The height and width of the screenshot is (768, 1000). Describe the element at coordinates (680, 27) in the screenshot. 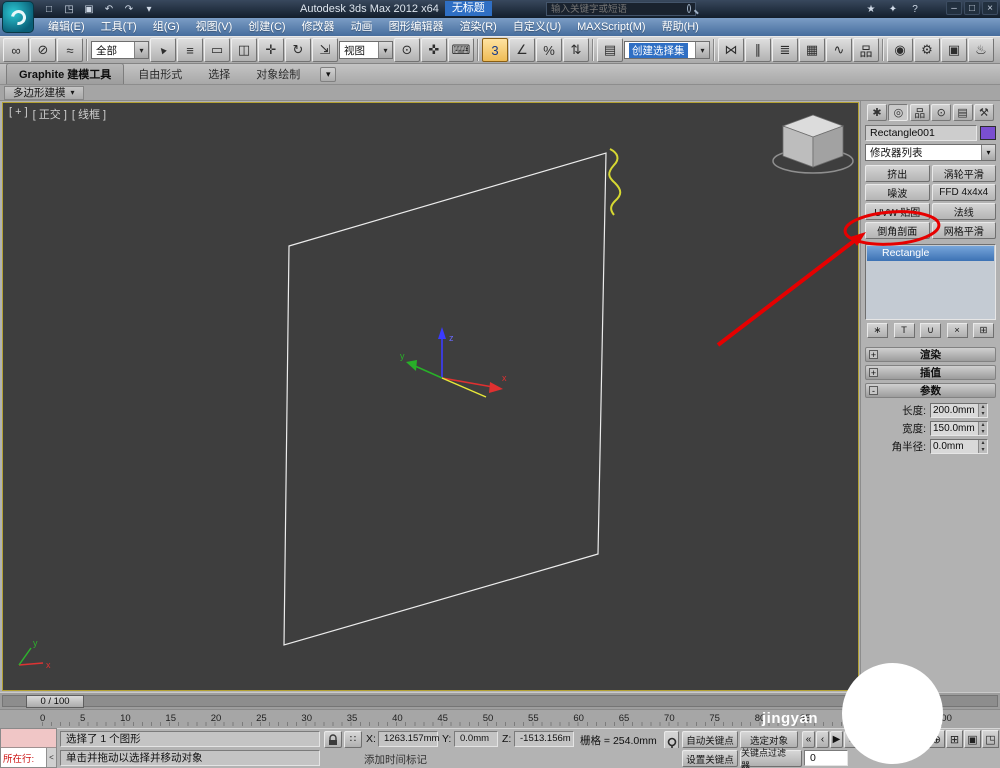

I see `menu-item-help: 帮助(H)` at that location.